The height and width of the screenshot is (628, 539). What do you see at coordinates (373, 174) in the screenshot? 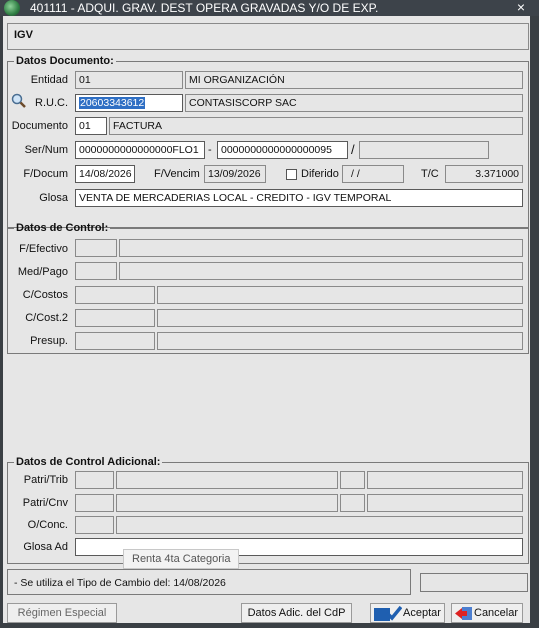
I see `diferido-date-field: / /` at bounding box center [373, 174].